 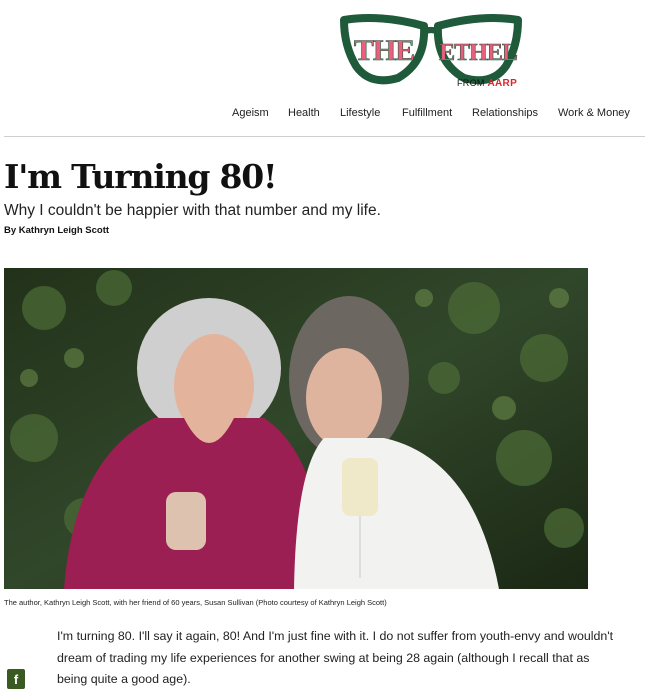 What do you see at coordinates (304, 113) in the screenshot?
I see `nav-item-health: Health` at bounding box center [304, 113].